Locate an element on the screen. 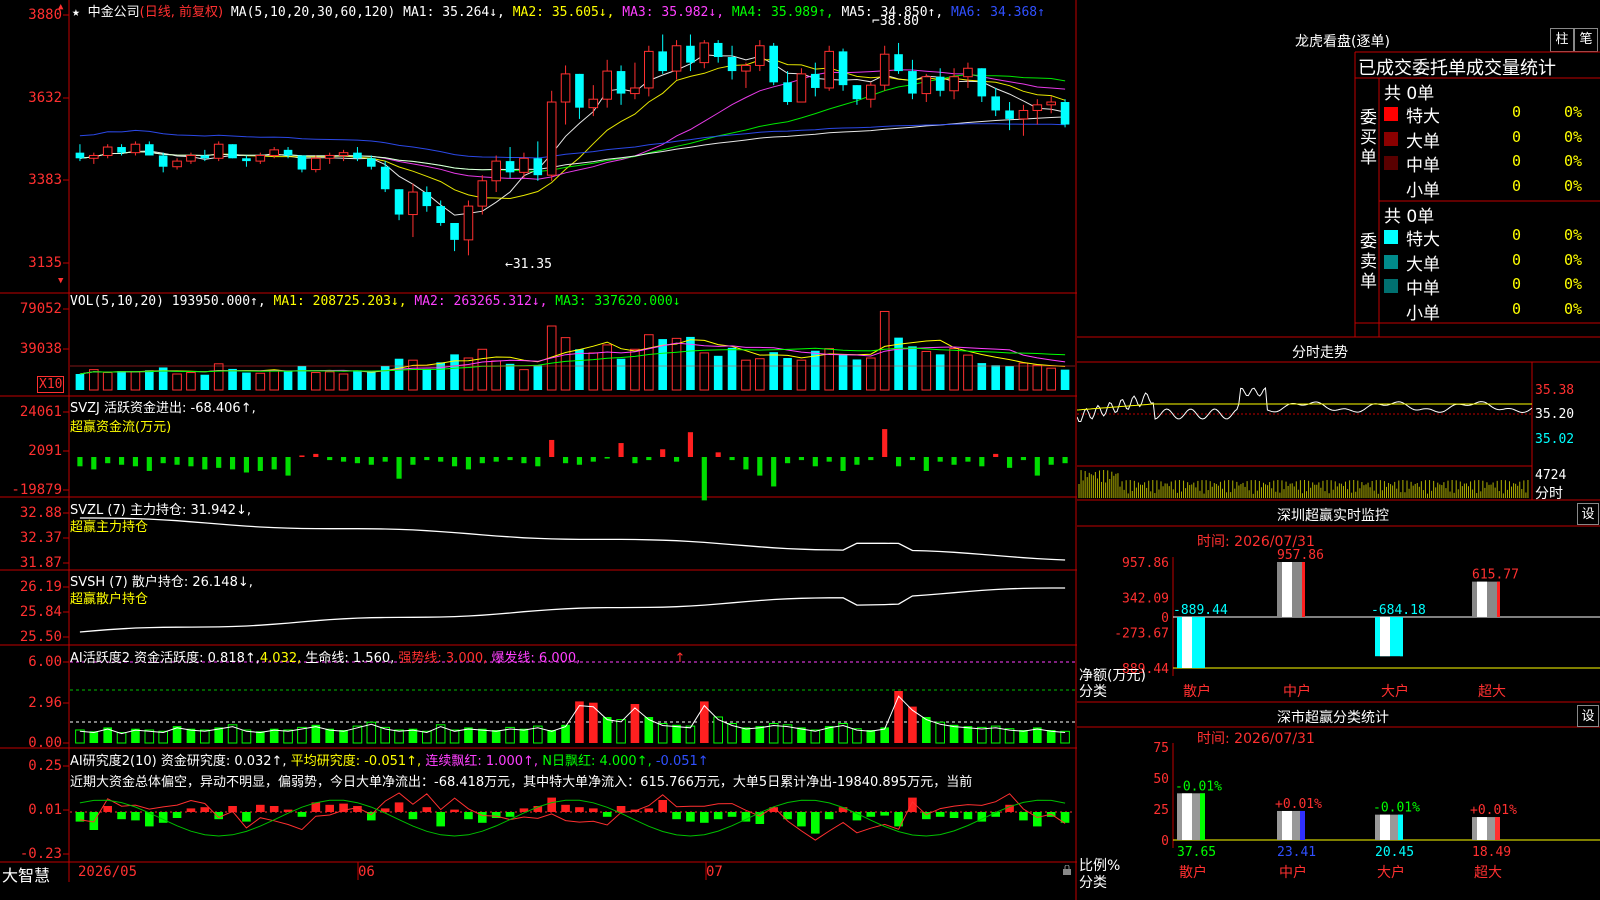 Image resolution: width=1600 pixels, height=900 pixels. class-cat-label: 分类 is located at coordinates (1093, 883).